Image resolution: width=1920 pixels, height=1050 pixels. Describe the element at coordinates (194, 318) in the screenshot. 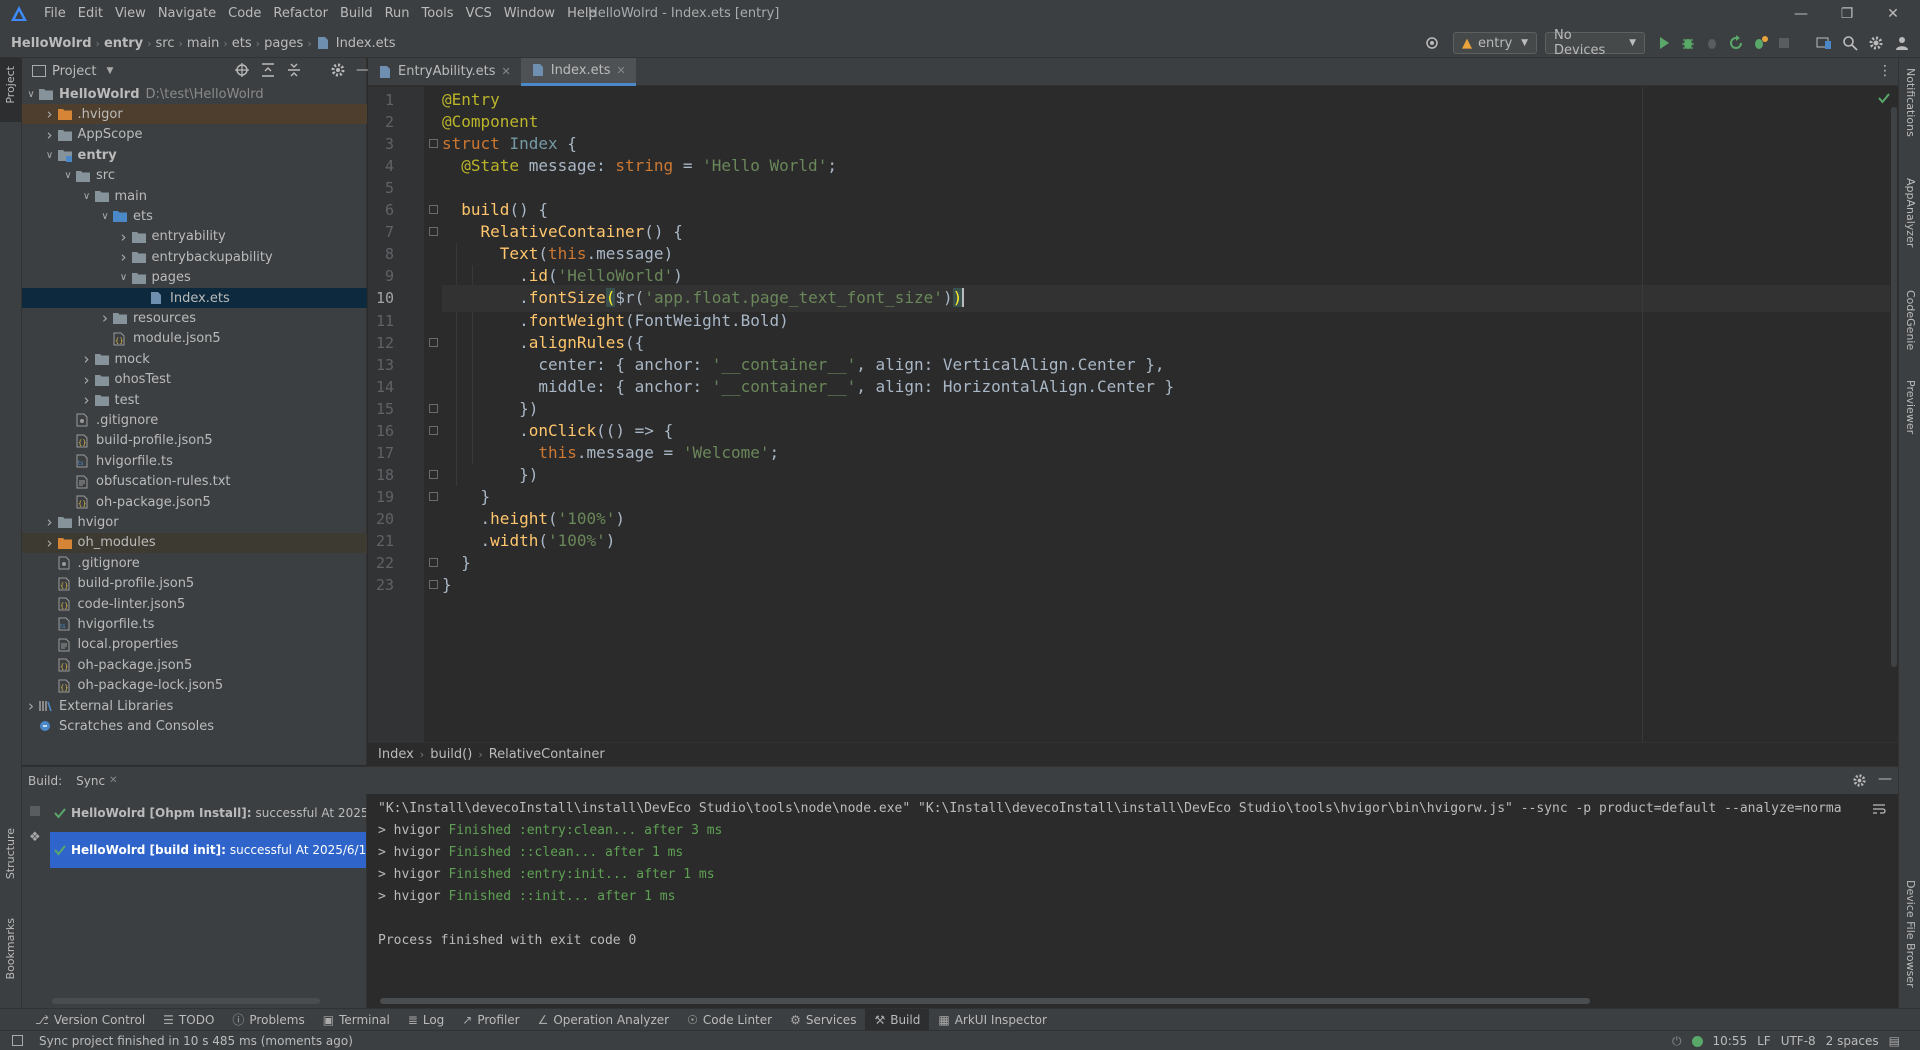

I see `tree-item: › resources` at that location.